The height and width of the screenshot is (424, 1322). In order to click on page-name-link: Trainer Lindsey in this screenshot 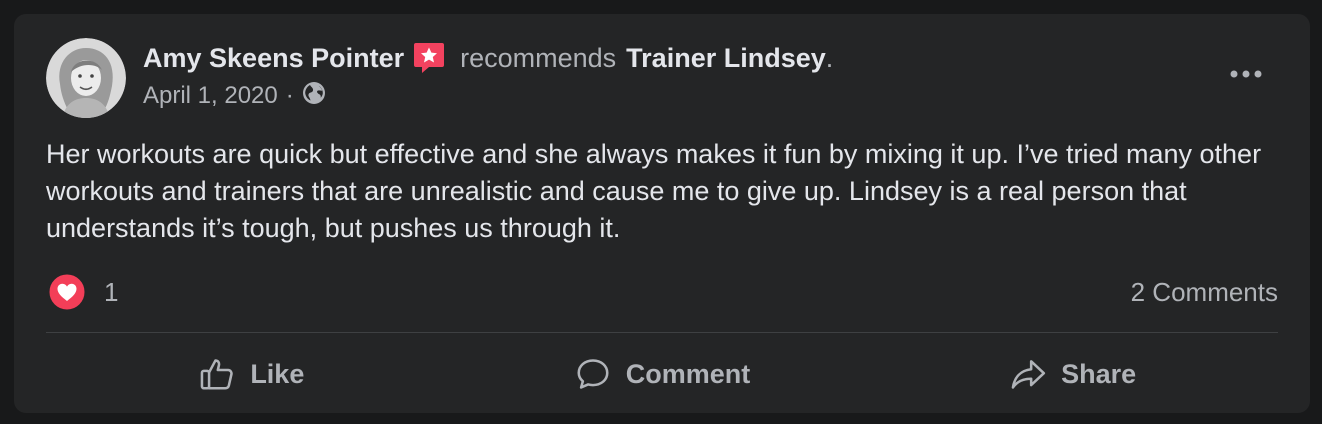, I will do `click(726, 58)`.